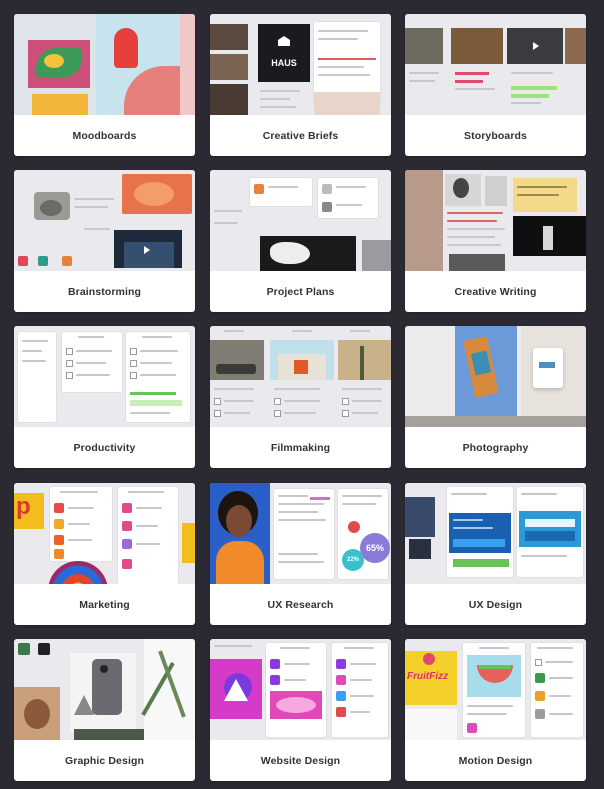 This screenshot has height=789, width=604. What do you see at coordinates (495, 135) in the screenshot?
I see `card-label: Storyboards` at bounding box center [495, 135].